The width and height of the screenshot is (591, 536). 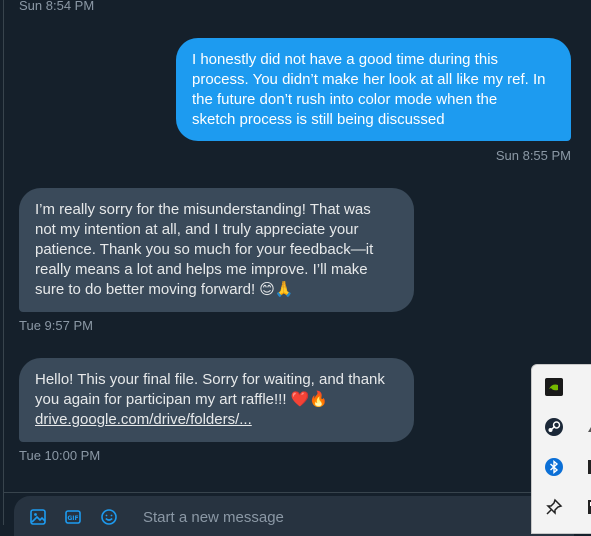 I want to click on system-tray-overflow, so click(x=561, y=449).